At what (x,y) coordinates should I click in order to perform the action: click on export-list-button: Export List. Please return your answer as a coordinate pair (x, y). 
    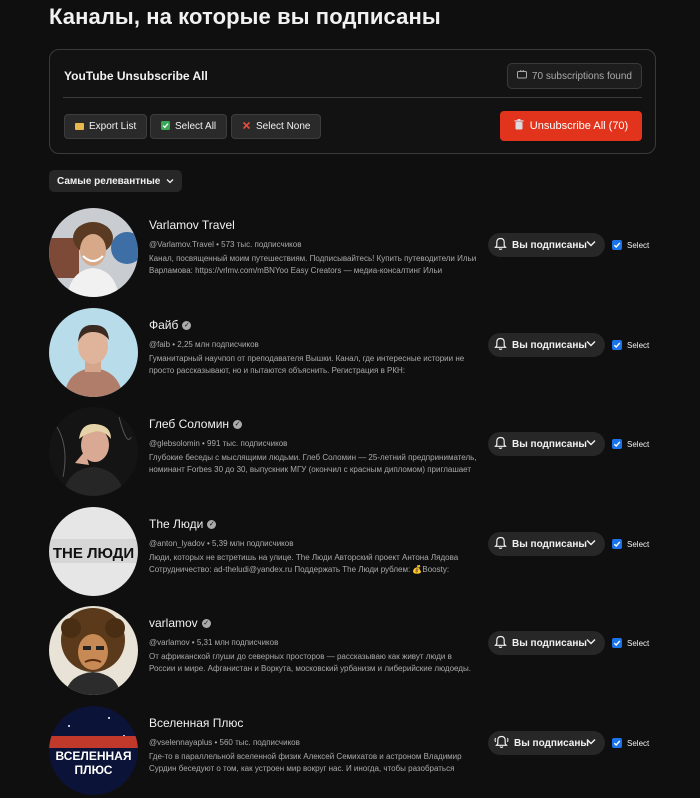
    Looking at the image, I should click on (106, 126).